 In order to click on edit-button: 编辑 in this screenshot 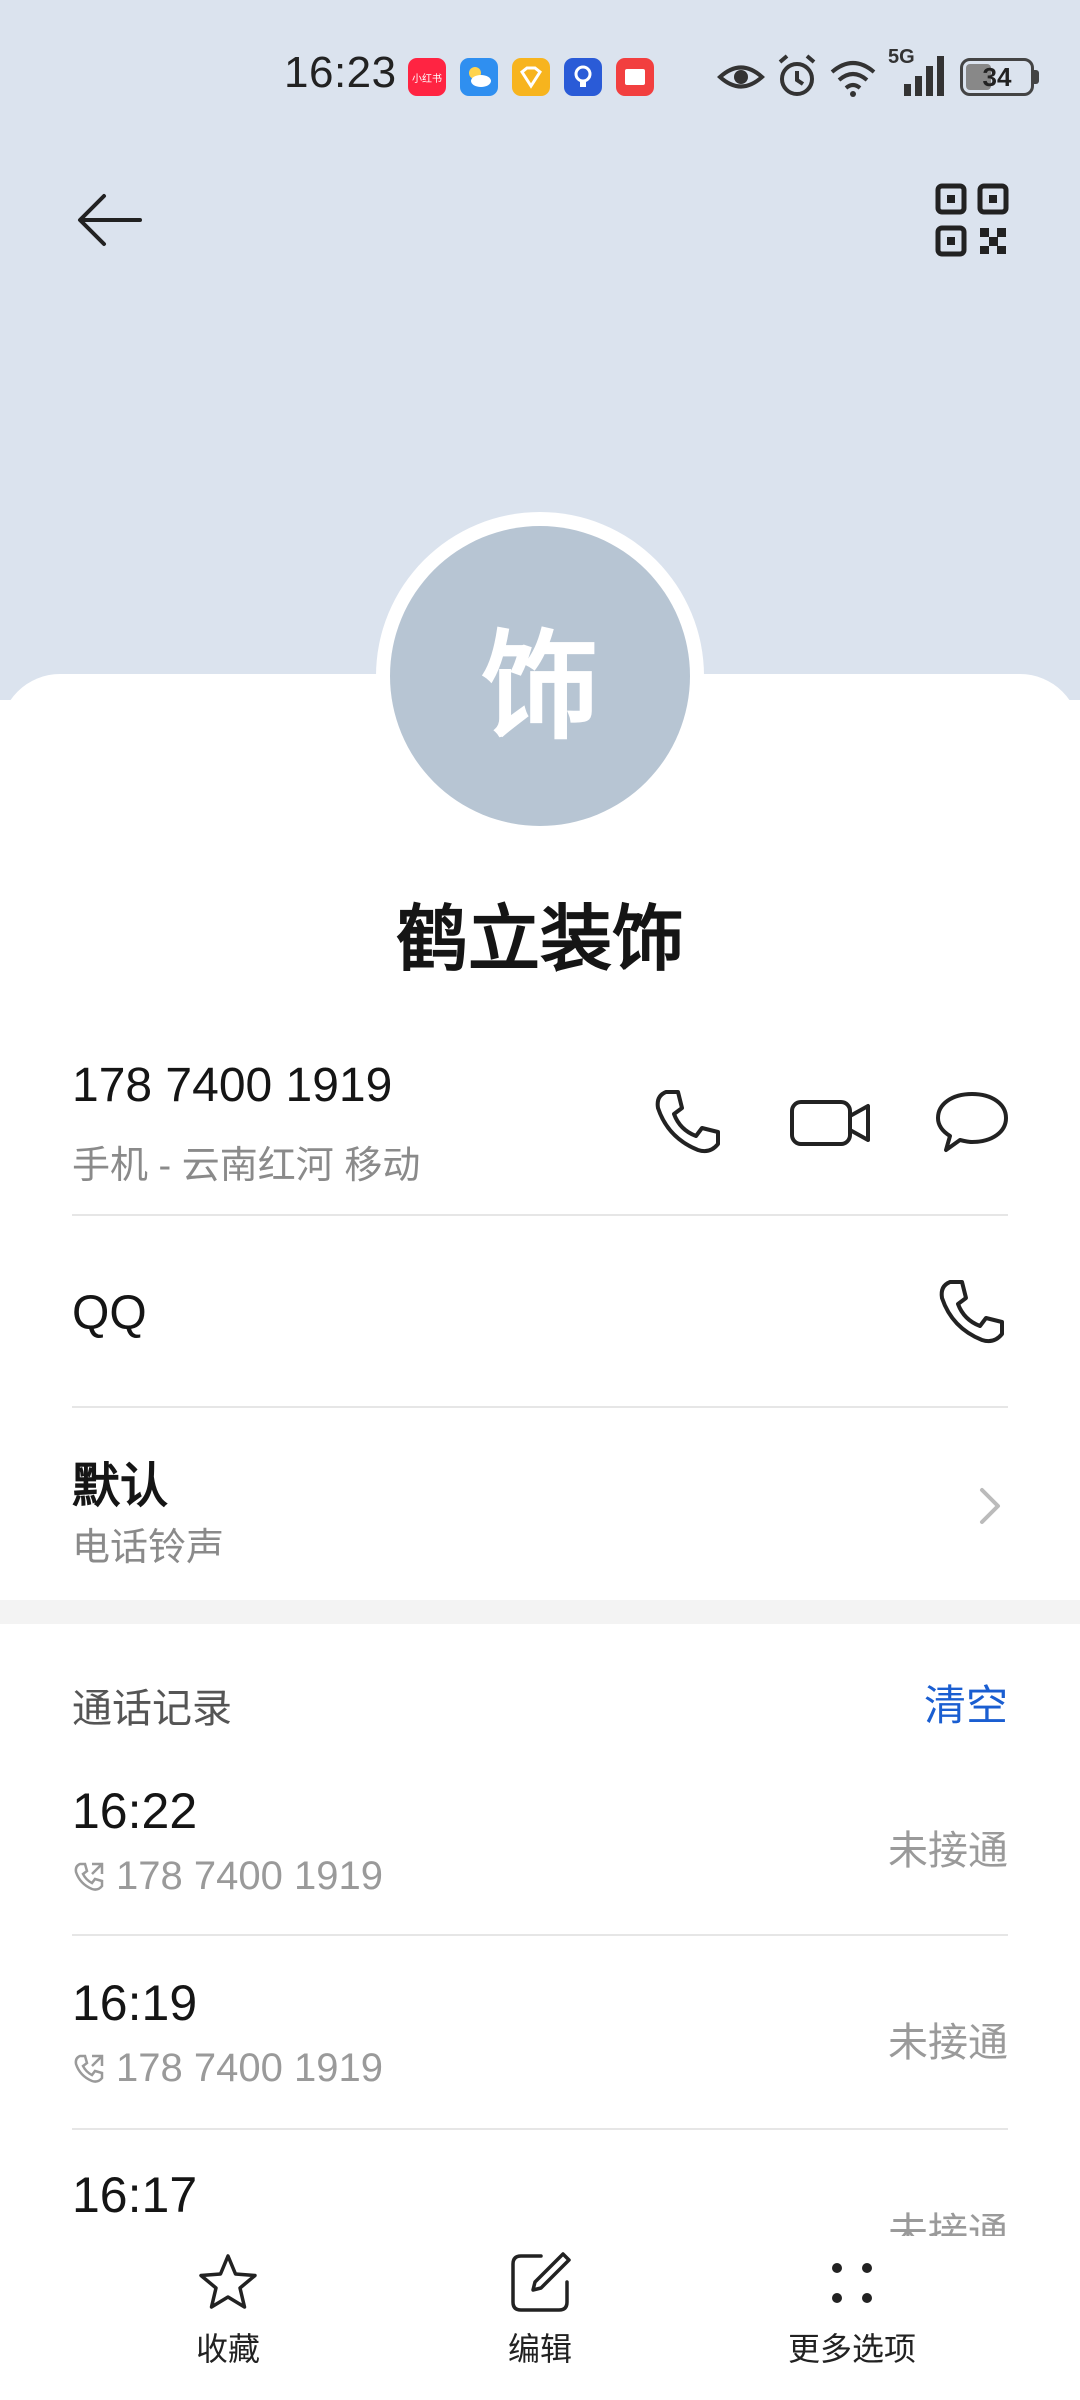, I will do `click(540, 2310)`.